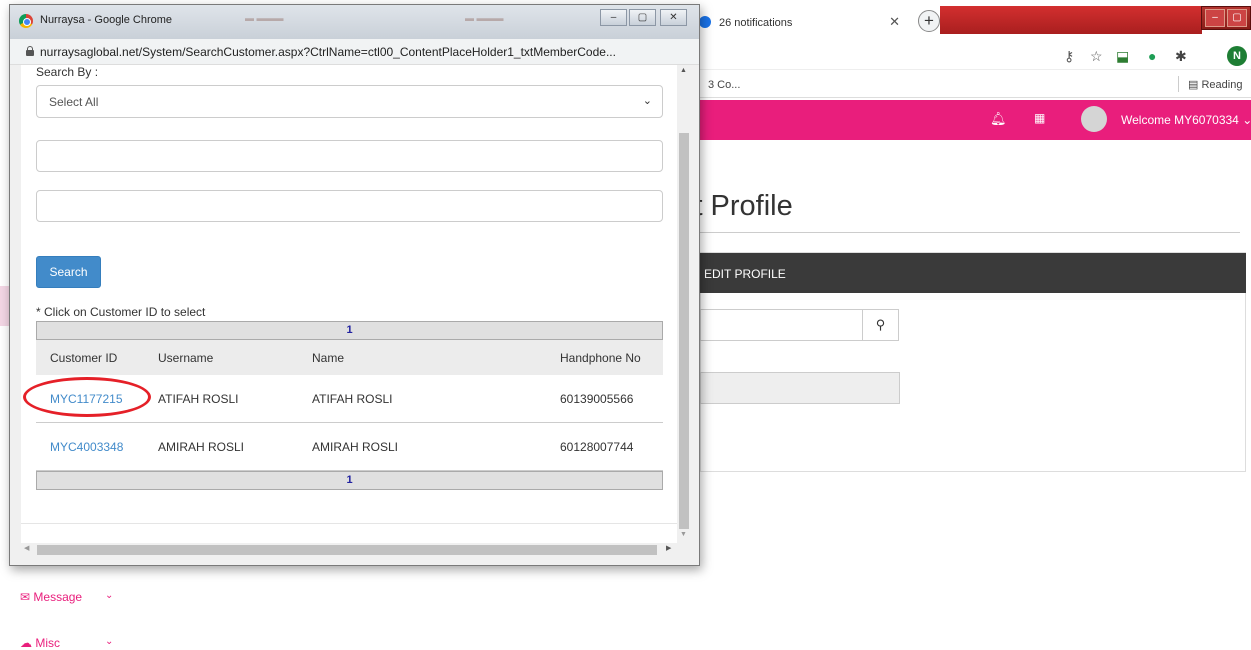 The image size is (1251, 650). What do you see at coordinates (1094, 119) in the screenshot?
I see `user-avatar` at bounding box center [1094, 119].